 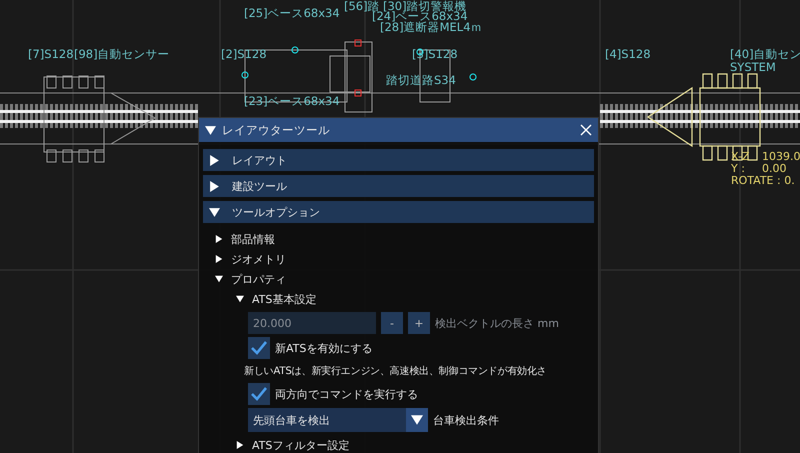 I want to click on part-label: [30]踏切警報機, so click(x=425, y=6).